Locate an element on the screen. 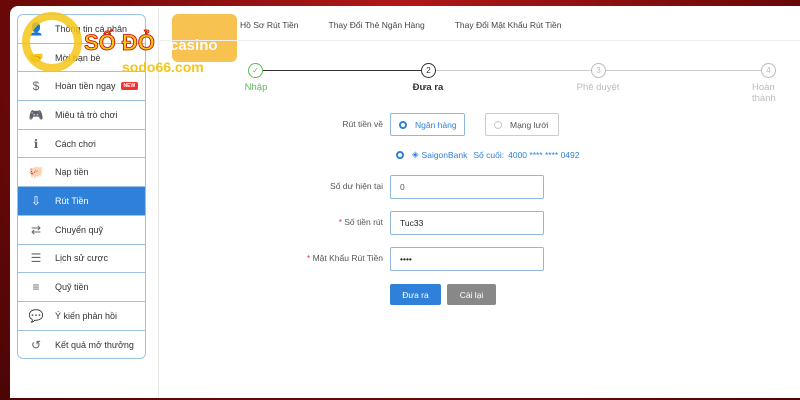  amount-input: Tuc33 is located at coordinates (467, 223).